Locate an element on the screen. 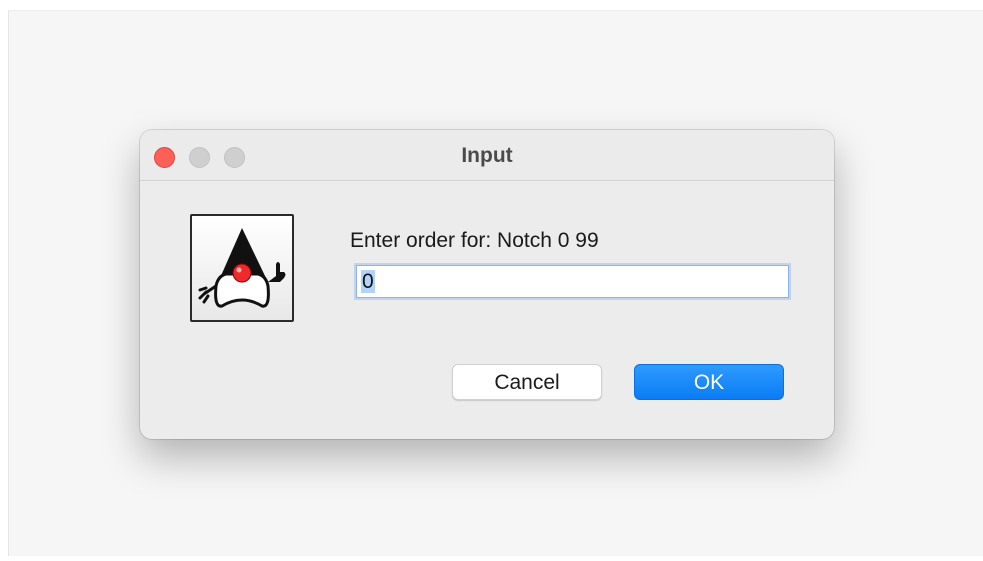 The image size is (983, 561). input-value: 0 is located at coordinates (368, 281).